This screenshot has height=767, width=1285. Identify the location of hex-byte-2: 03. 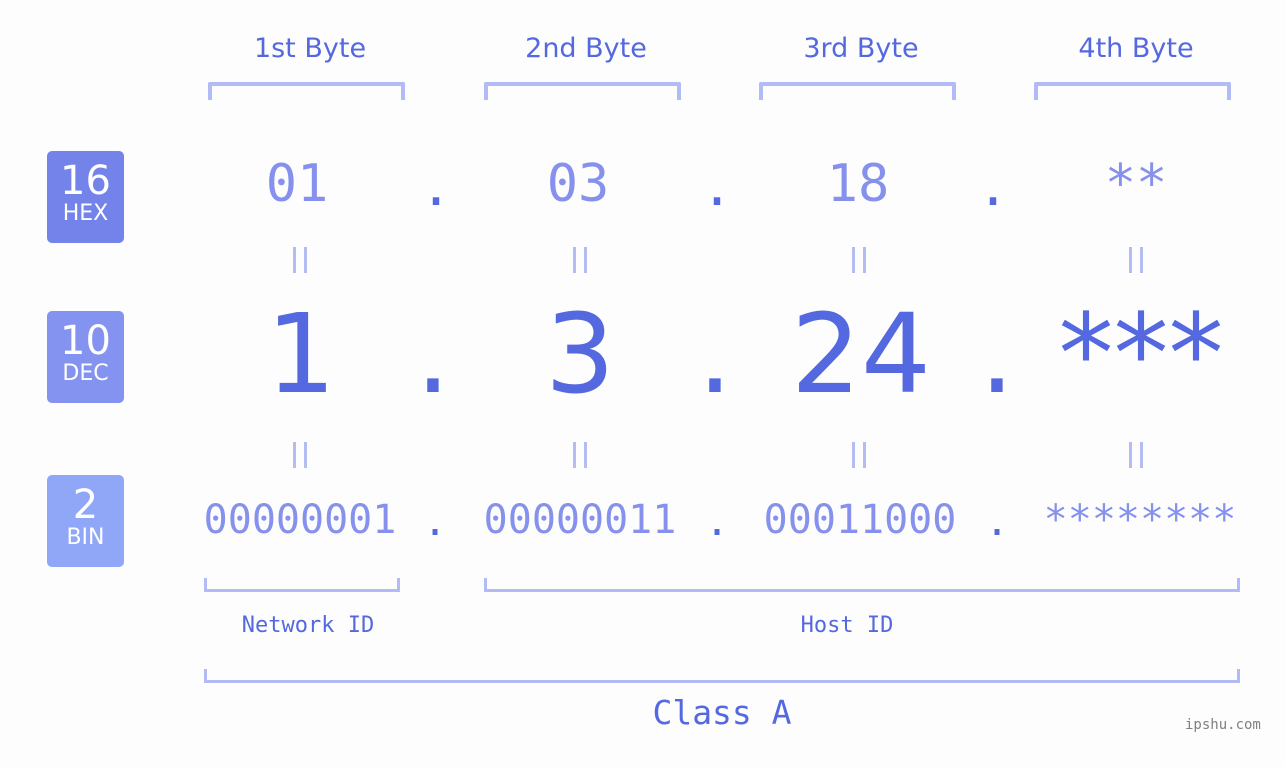
(578, 184).